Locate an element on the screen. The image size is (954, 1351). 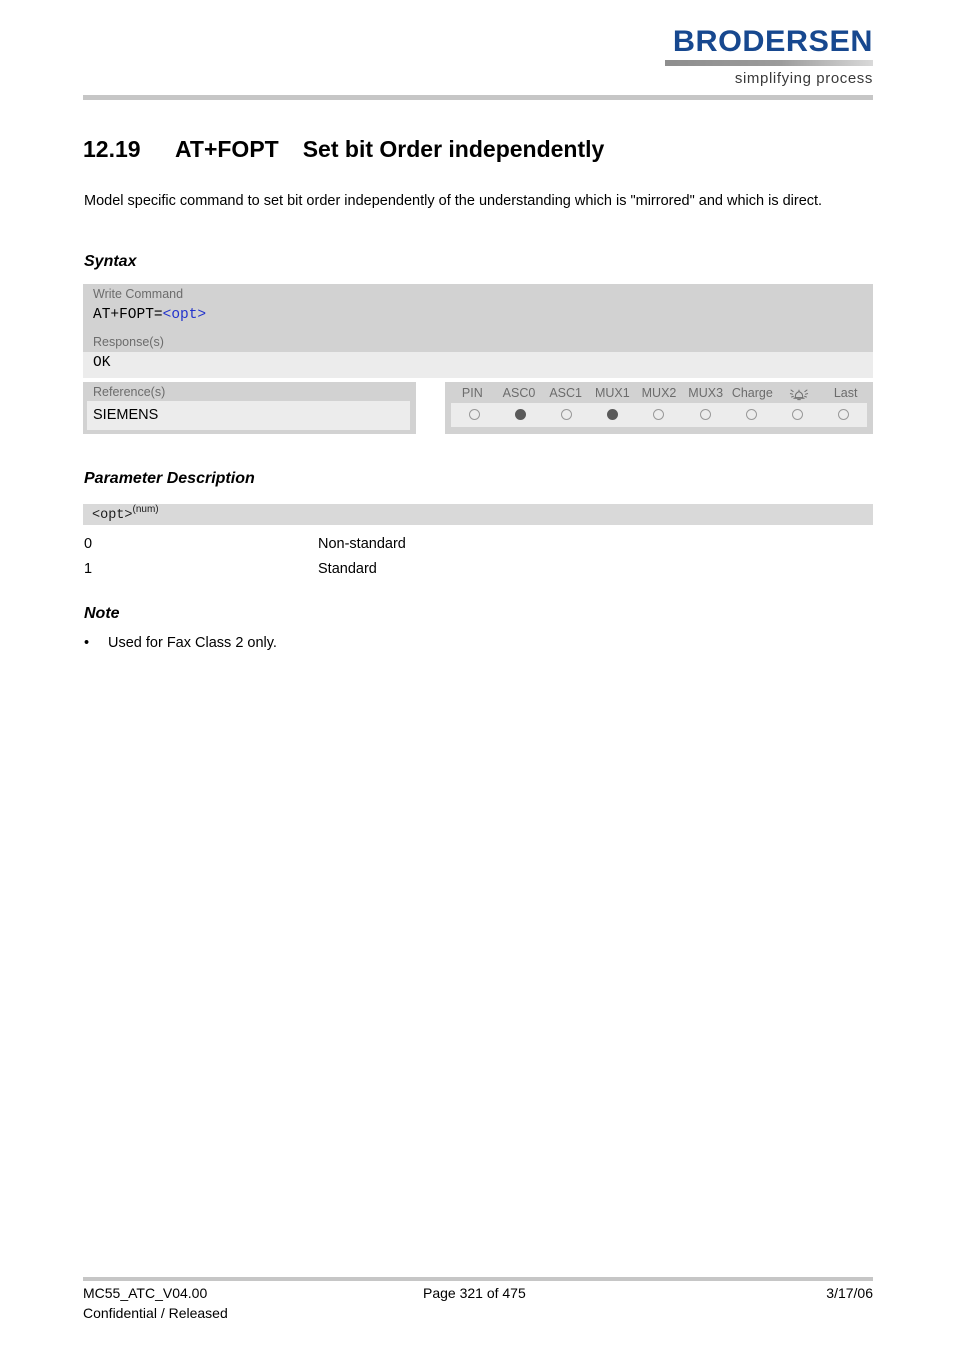
reference-block: Reference(s) SIEMENS is located at coordinates (249, 408).